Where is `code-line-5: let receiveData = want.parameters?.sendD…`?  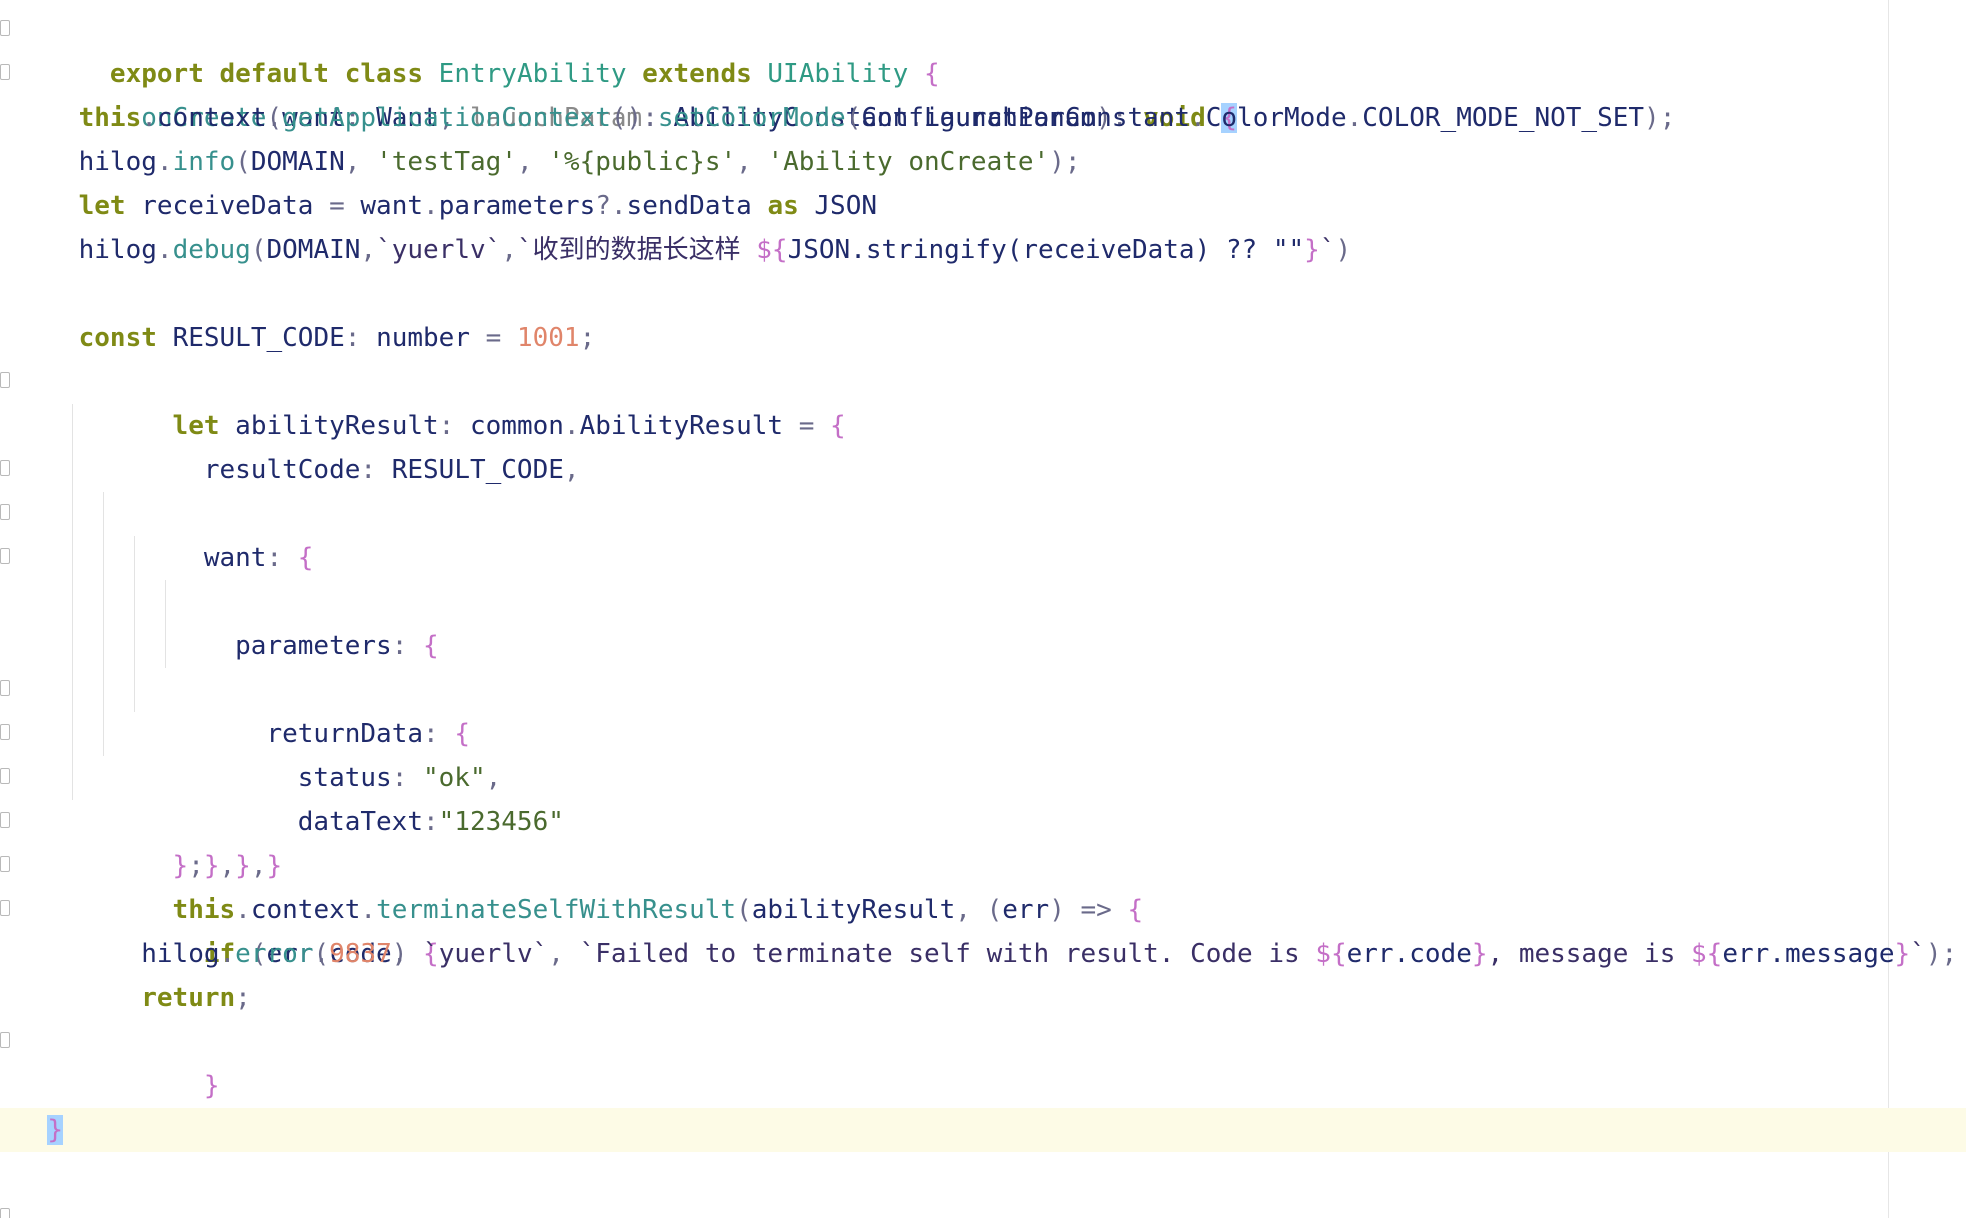
code-line-5: let receiveData = want.parameters?.sendD… is located at coordinates (991, 206).